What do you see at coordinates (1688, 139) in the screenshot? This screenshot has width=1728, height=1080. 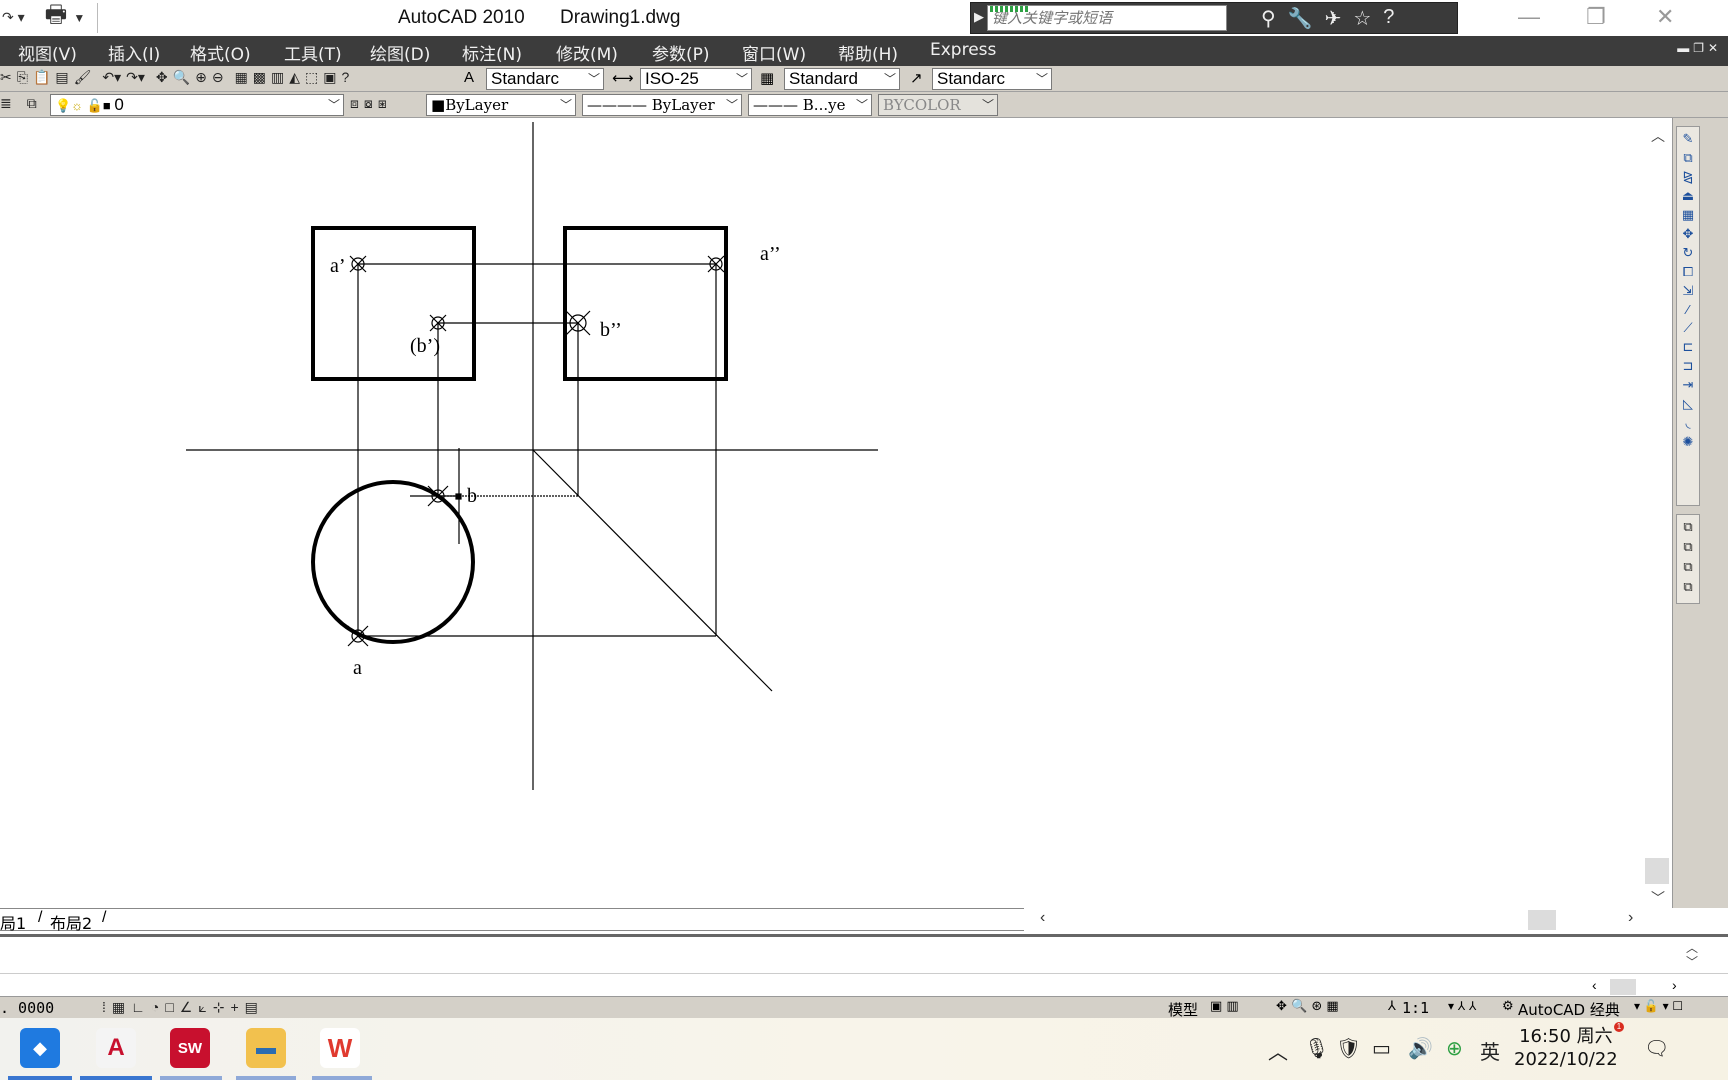 I see `erase-icon: ✎` at bounding box center [1688, 139].